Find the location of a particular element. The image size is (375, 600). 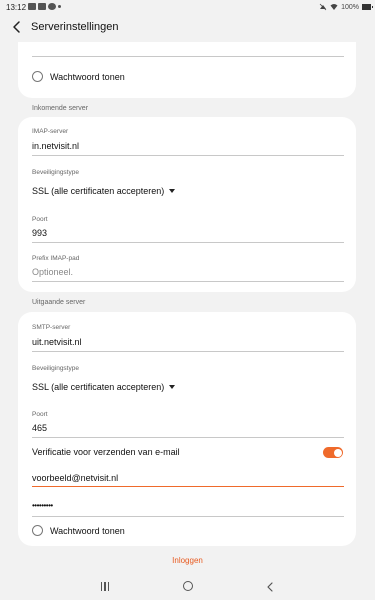

status-right: 100% is located at coordinates (346, 7).